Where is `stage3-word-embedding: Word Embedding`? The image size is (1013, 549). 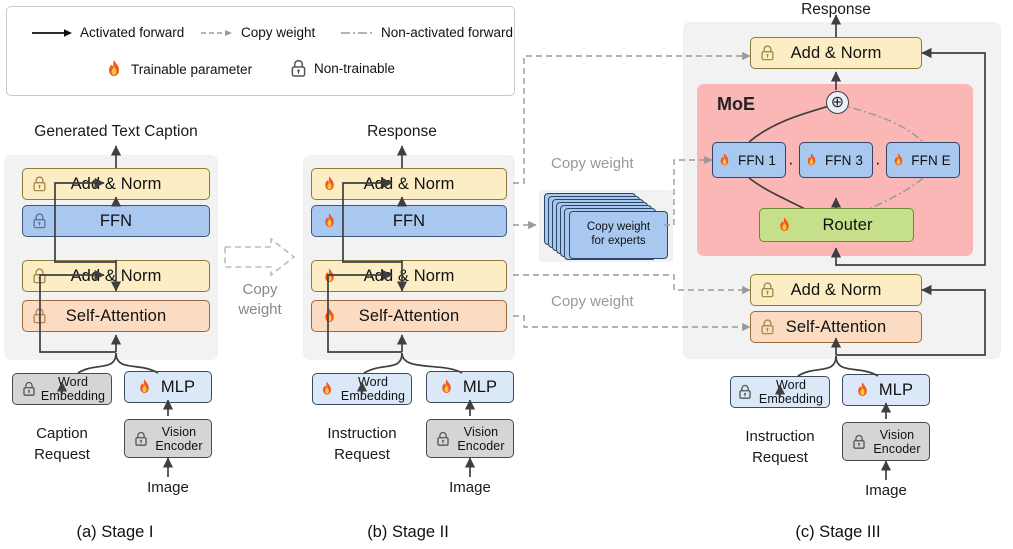 stage3-word-embedding: Word Embedding is located at coordinates (780, 392).